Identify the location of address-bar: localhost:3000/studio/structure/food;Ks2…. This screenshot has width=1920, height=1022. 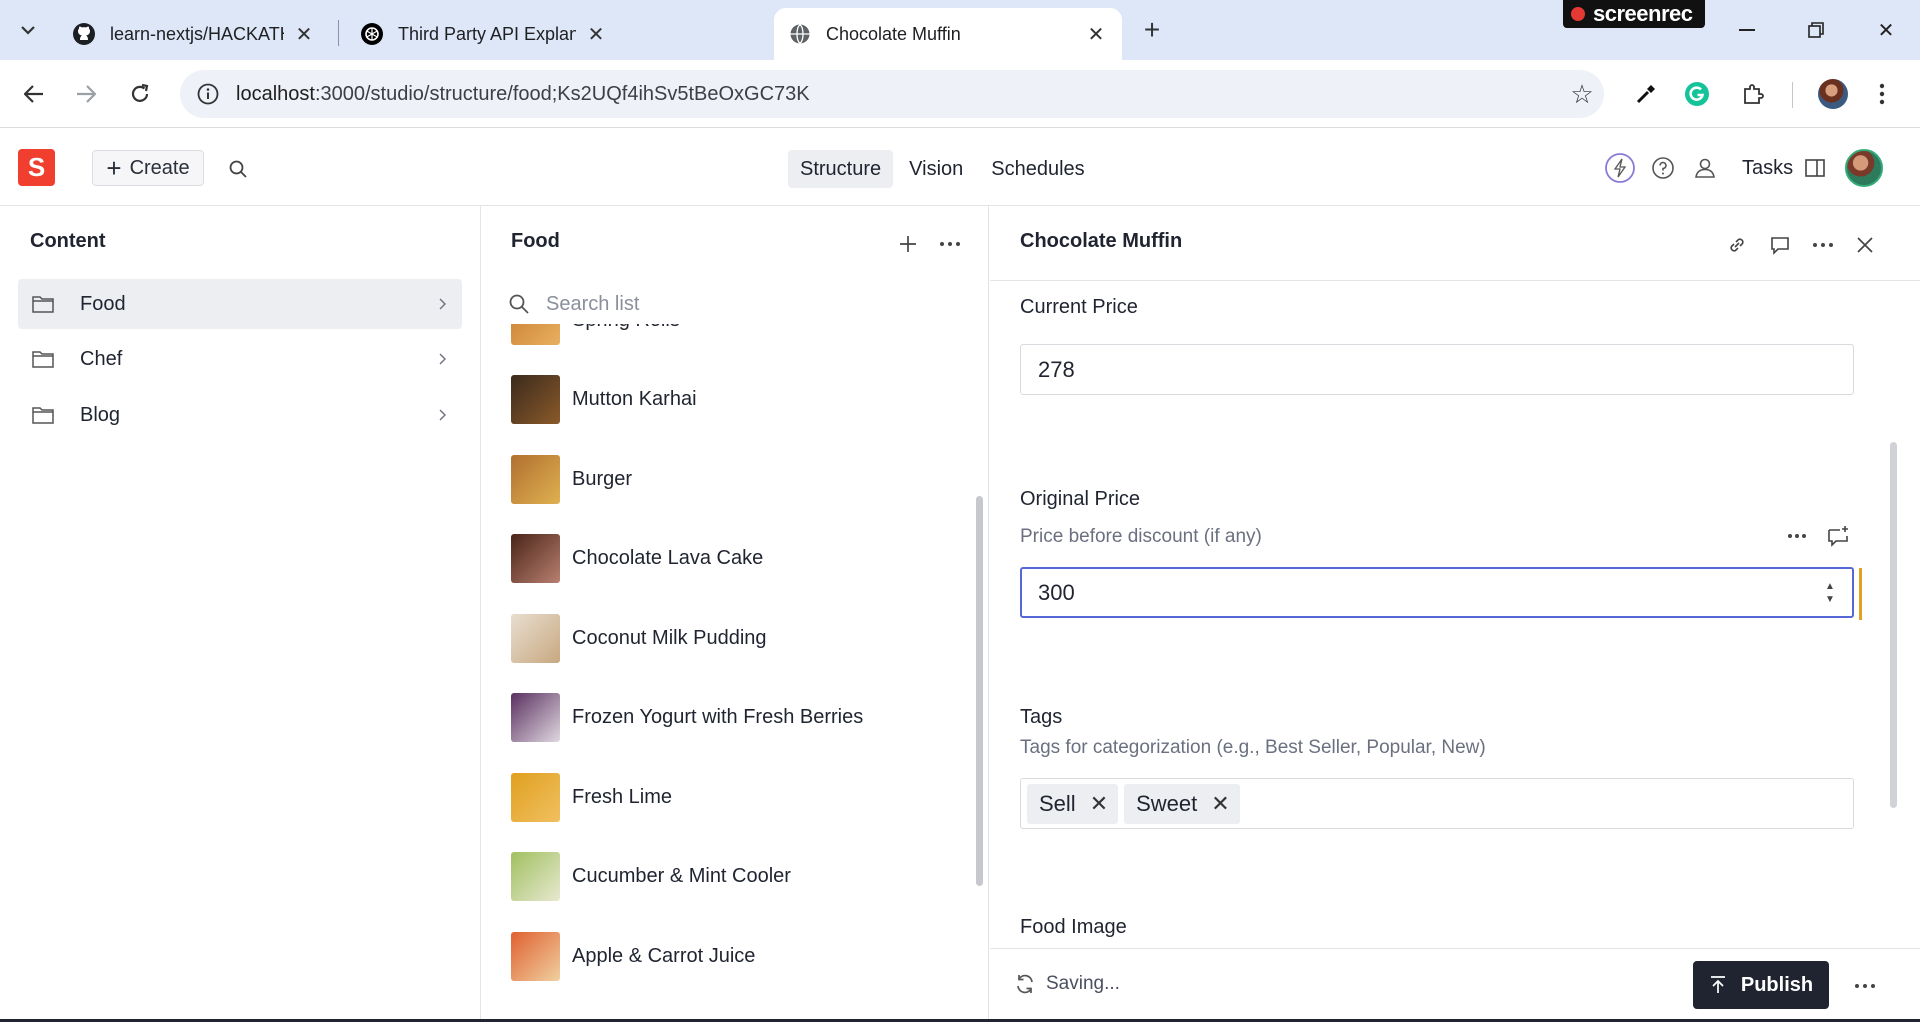
(892, 94).